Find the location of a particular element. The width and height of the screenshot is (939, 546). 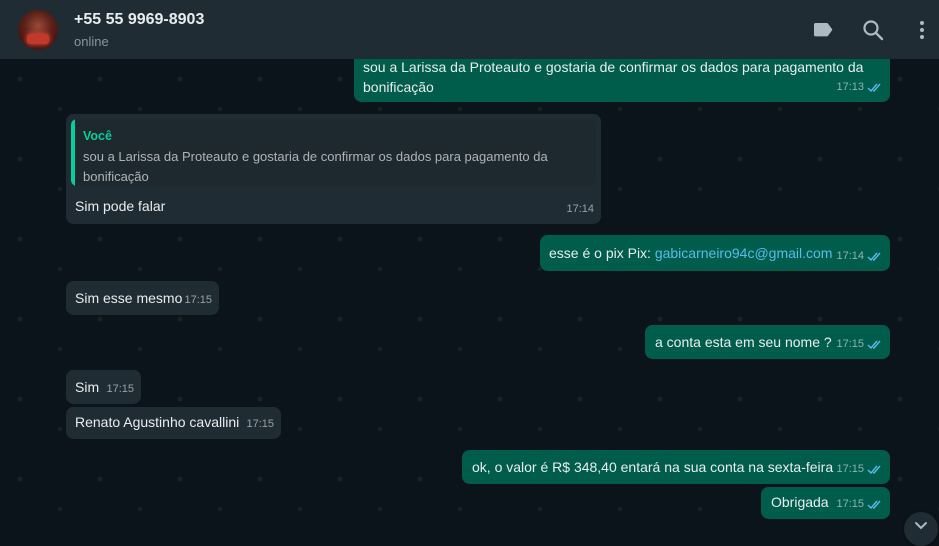

message-outgoing: Obrigada 17:15 is located at coordinates (825, 503).